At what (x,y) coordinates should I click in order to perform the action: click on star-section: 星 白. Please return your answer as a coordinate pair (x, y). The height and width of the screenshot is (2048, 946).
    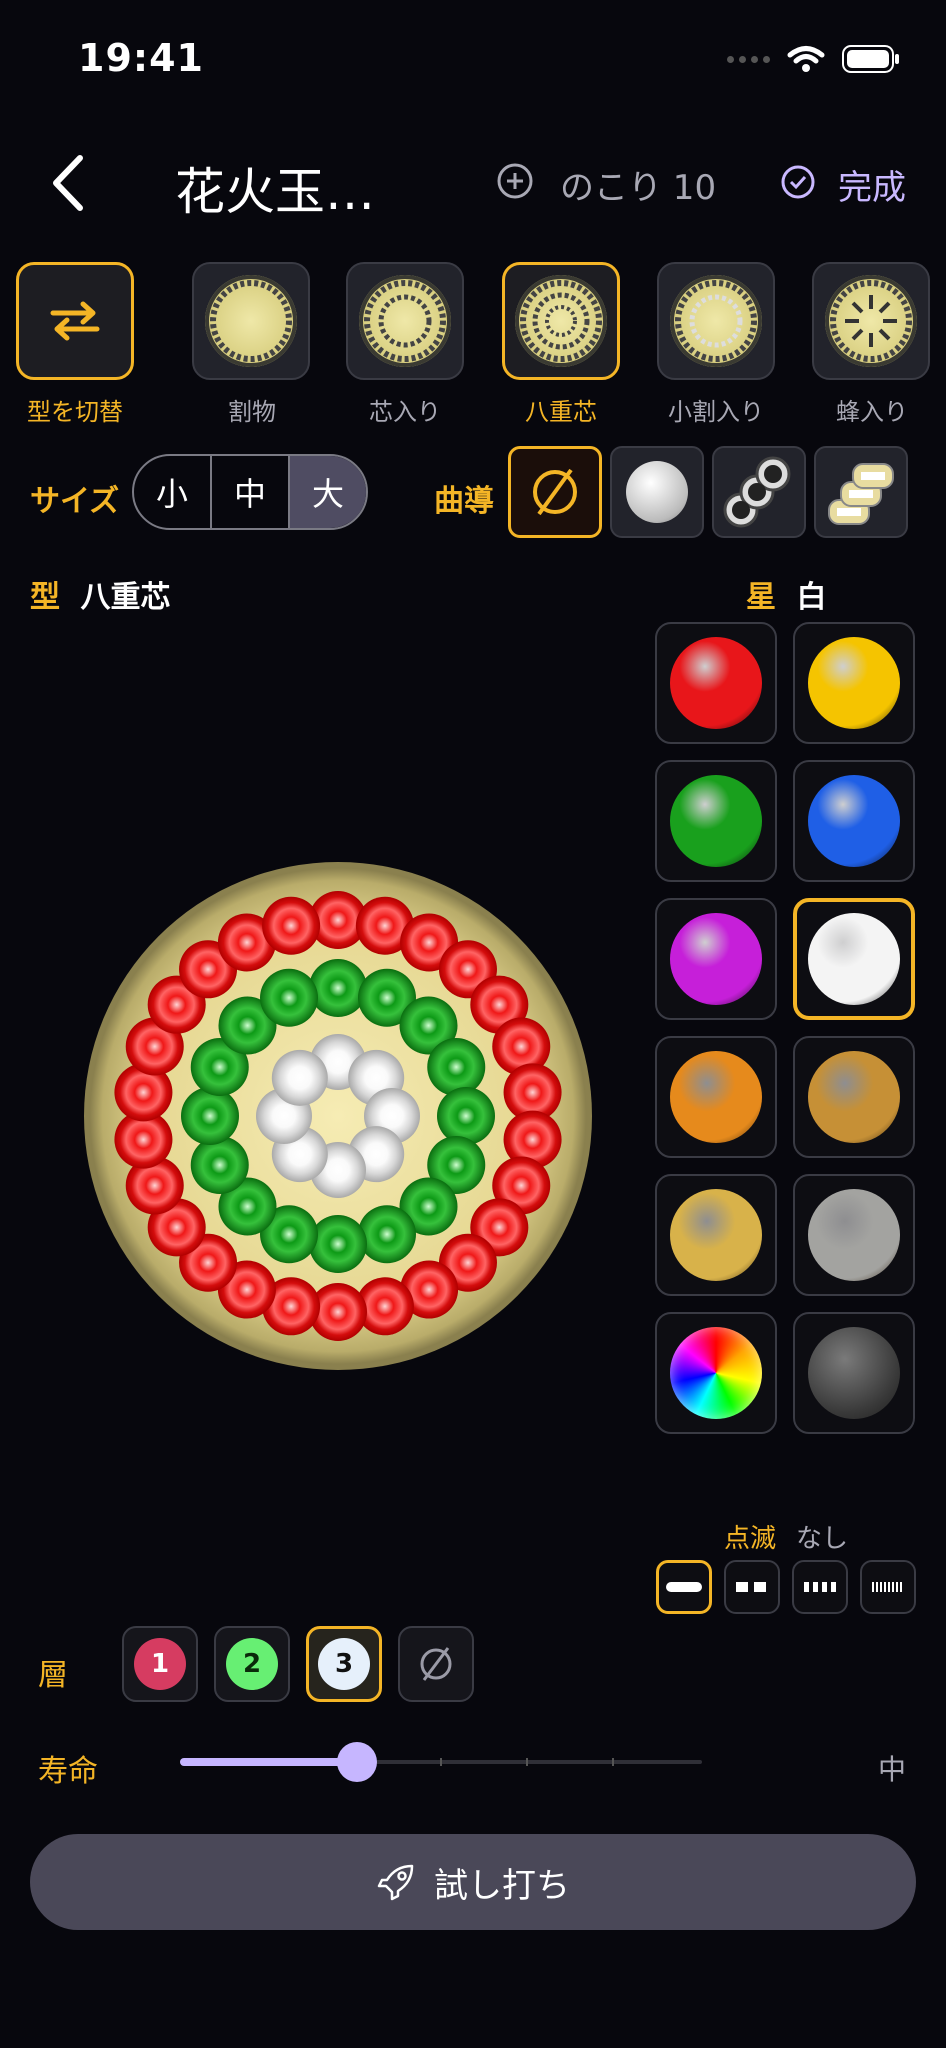
    Looking at the image, I should click on (786, 594).